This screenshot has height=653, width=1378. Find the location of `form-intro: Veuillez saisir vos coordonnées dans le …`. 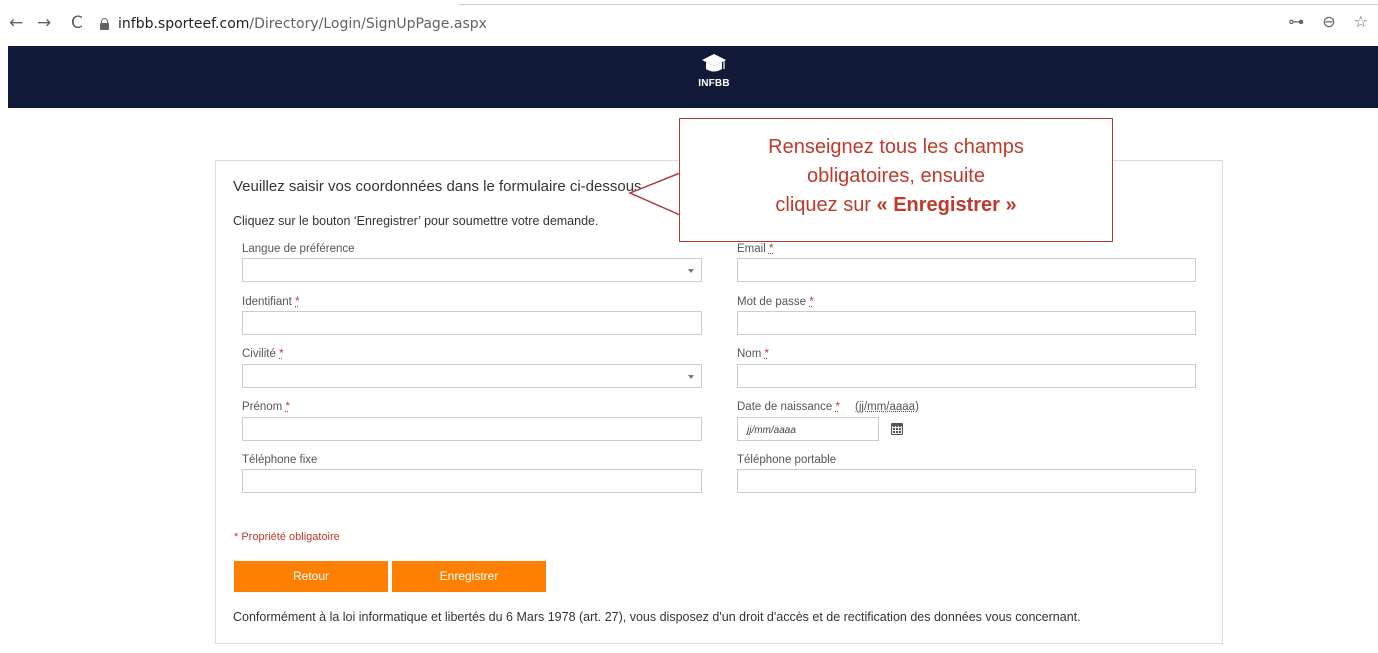

form-intro: Veuillez saisir vos coordonnées dans le … is located at coordinates (439, 186).